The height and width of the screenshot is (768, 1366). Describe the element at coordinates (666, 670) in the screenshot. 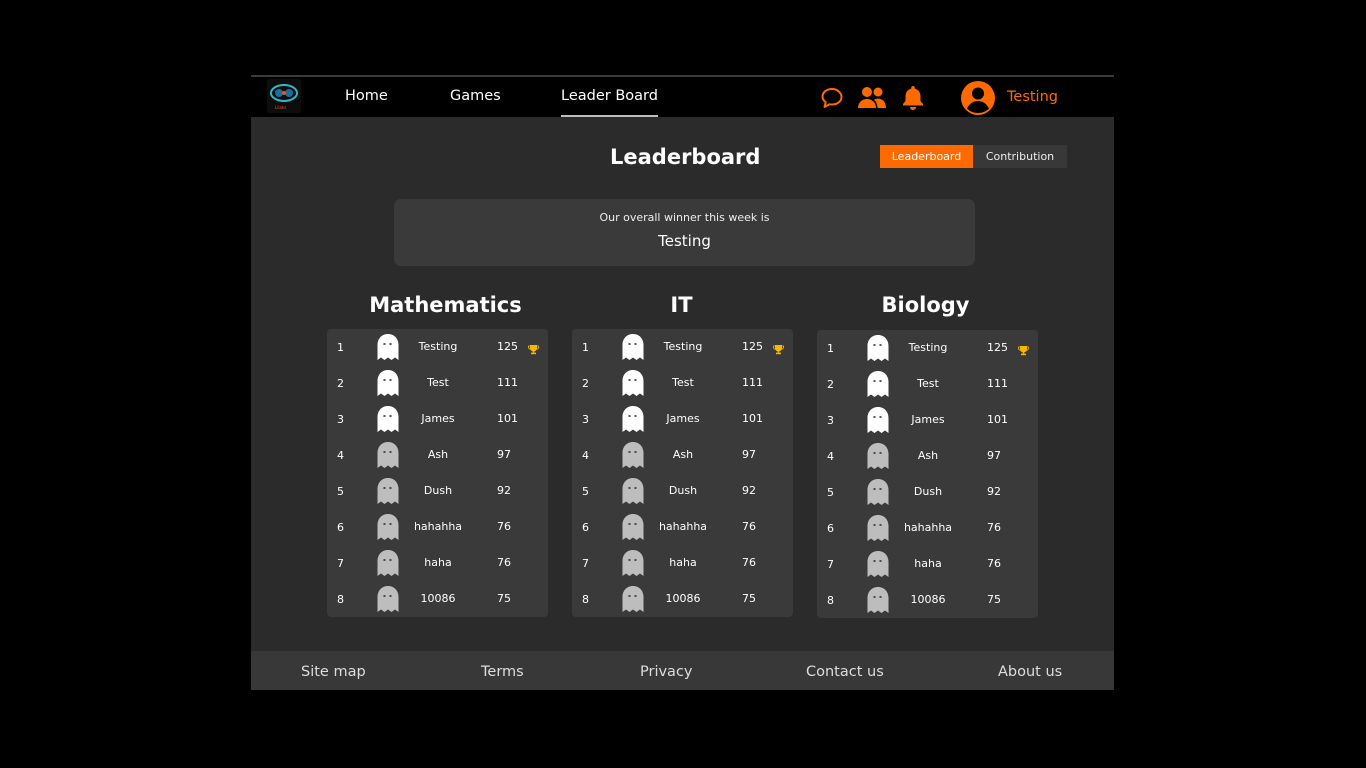

I see `footer-privacy-link: Privacy` at that location.